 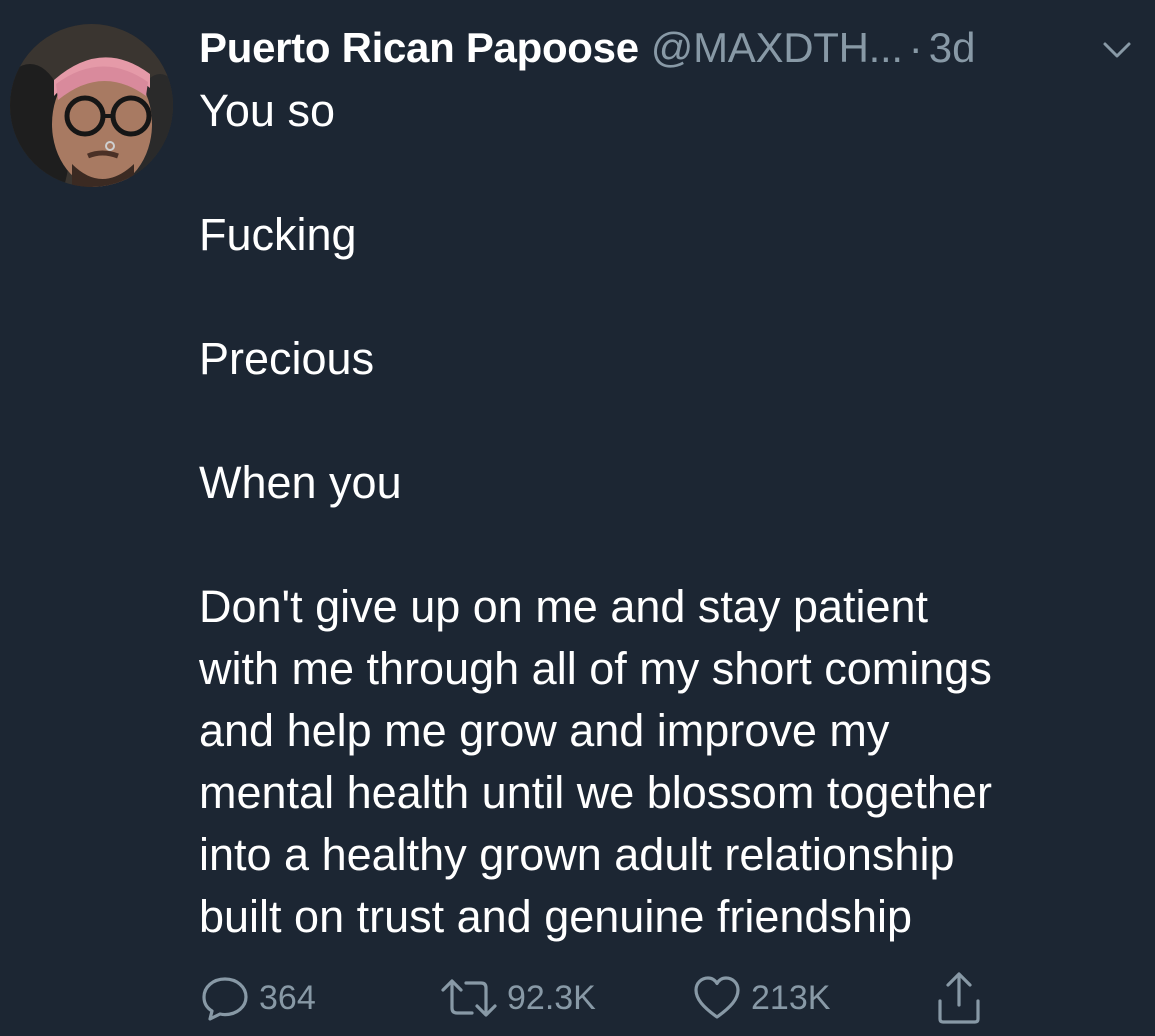 I want to click on tweet-header: Puerto Rican Papoose @MAXDTH... · 3d, so click(x=587, y=48).